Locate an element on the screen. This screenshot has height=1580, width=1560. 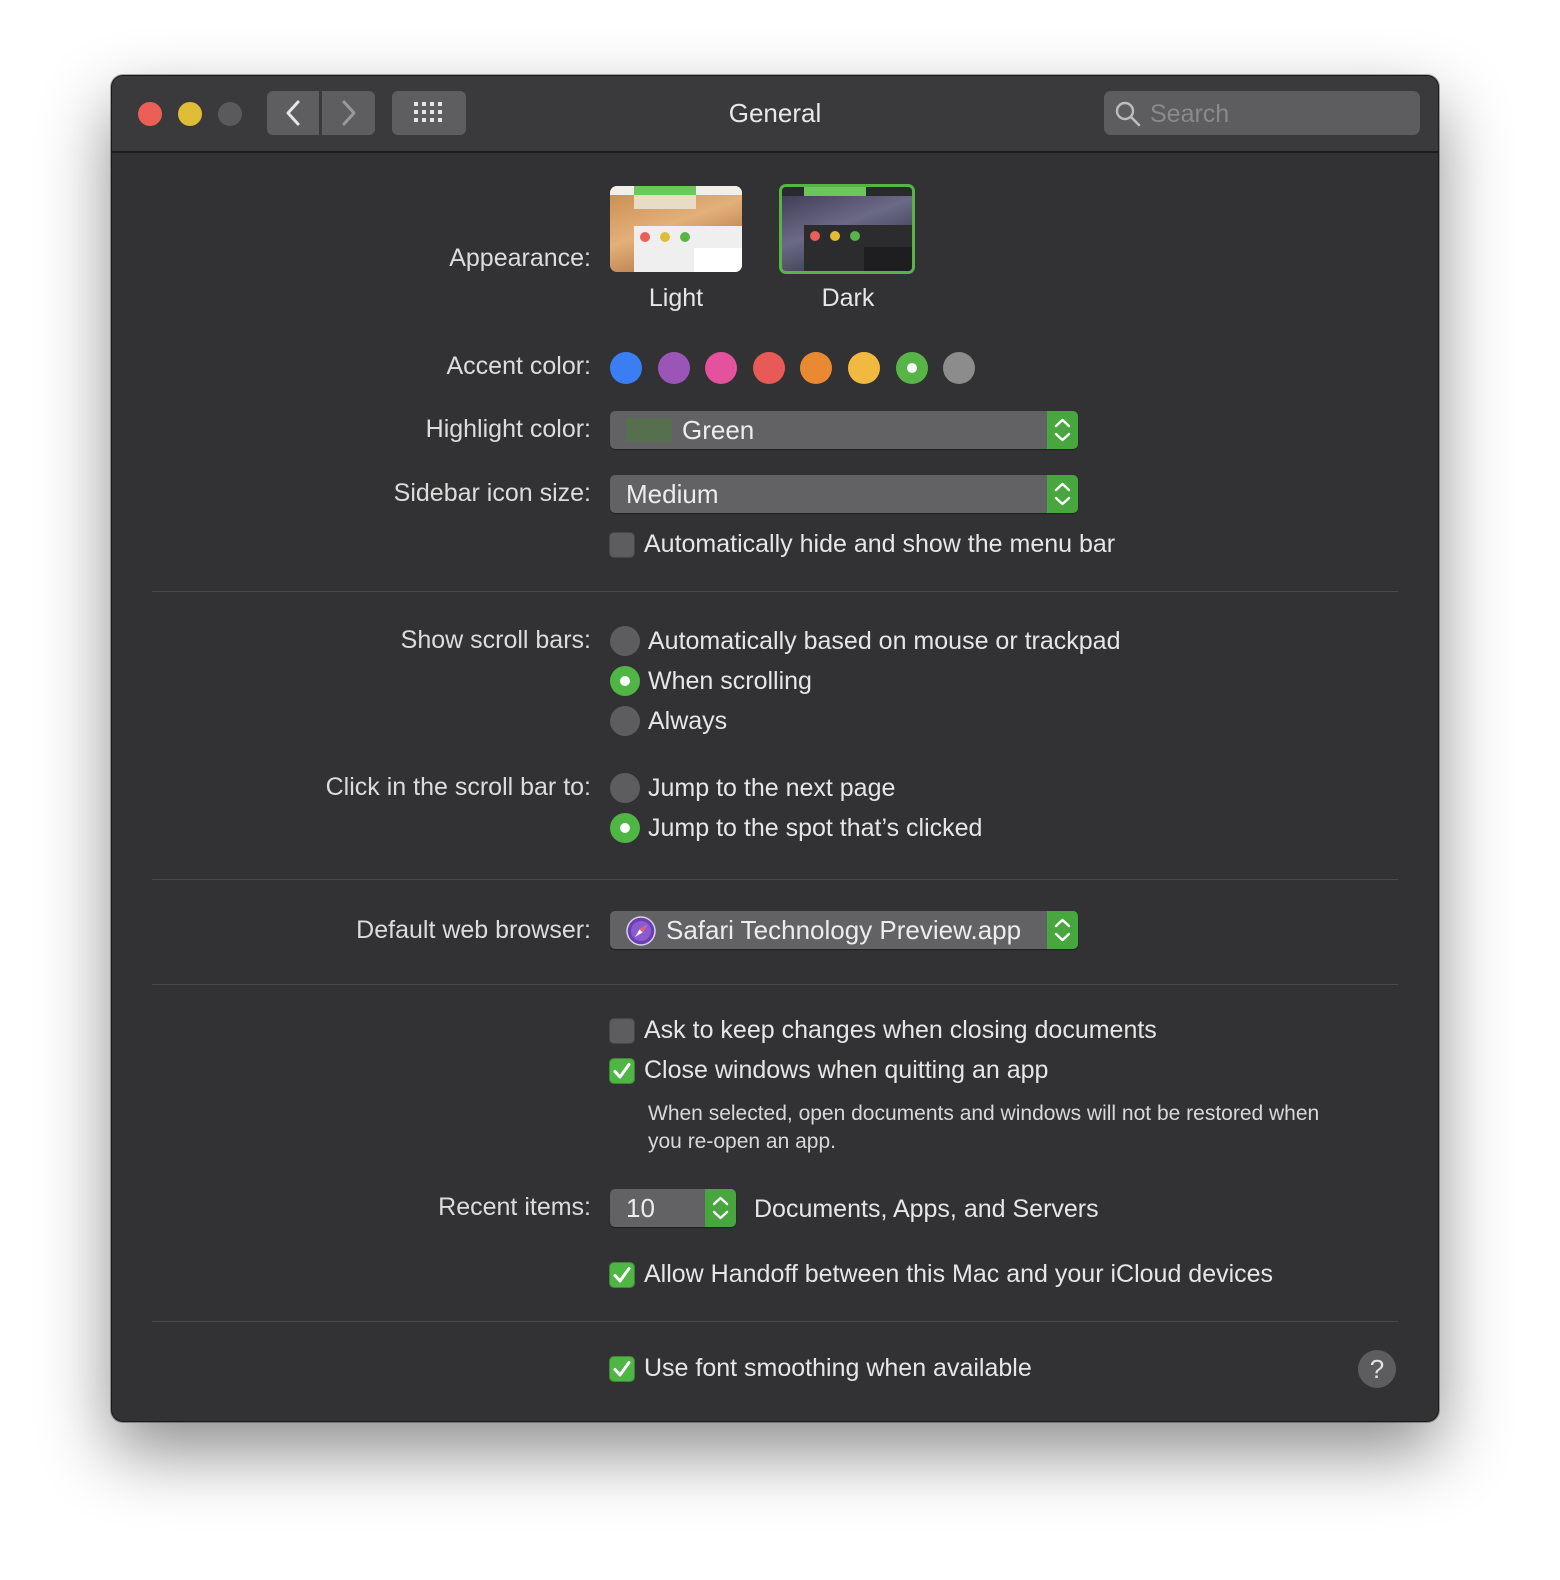
jump-to-spot-radio is located at coordinates (625, 828).